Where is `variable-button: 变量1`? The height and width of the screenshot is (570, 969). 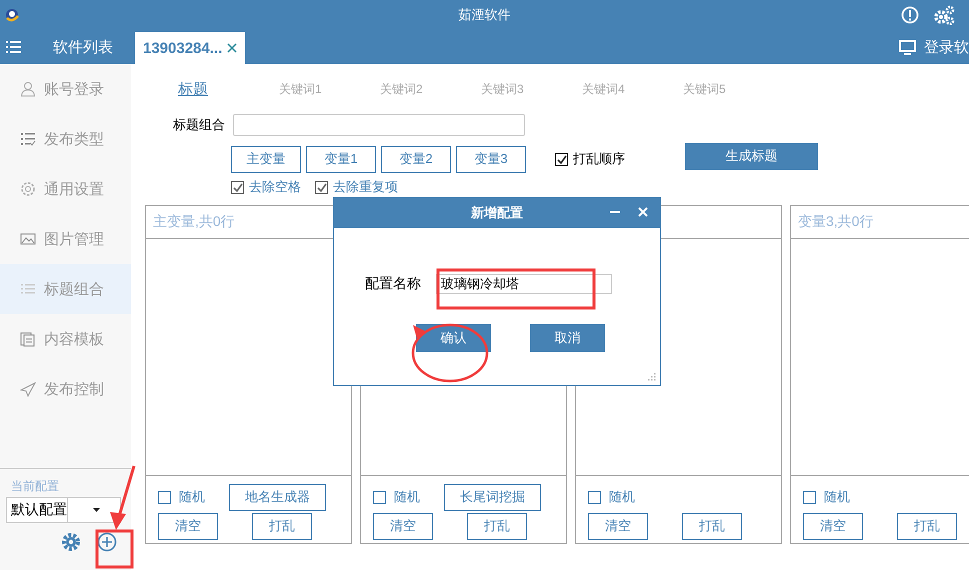
variable-button: 变量1 is located at coordinates (341, 159).